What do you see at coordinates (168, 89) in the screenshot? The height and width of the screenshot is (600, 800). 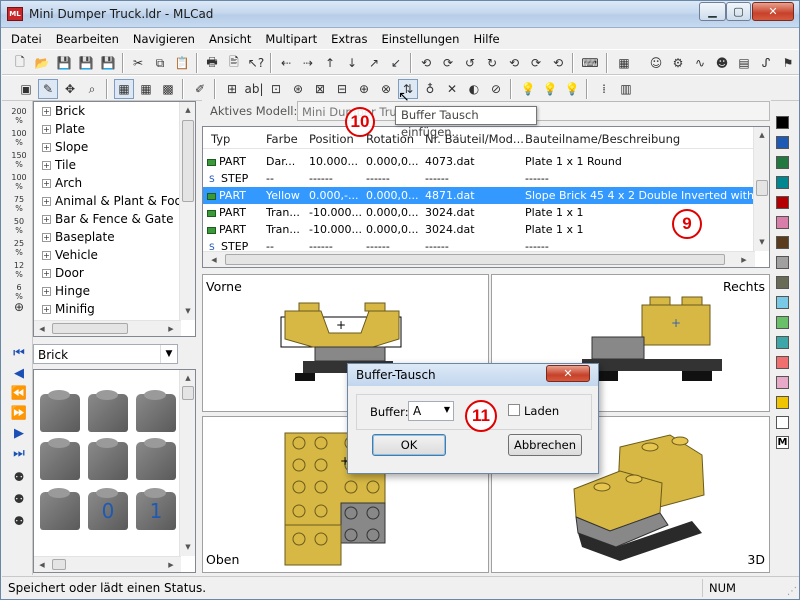 I see `grid-fine-icon: ▩` at bounding box center [168, 89].